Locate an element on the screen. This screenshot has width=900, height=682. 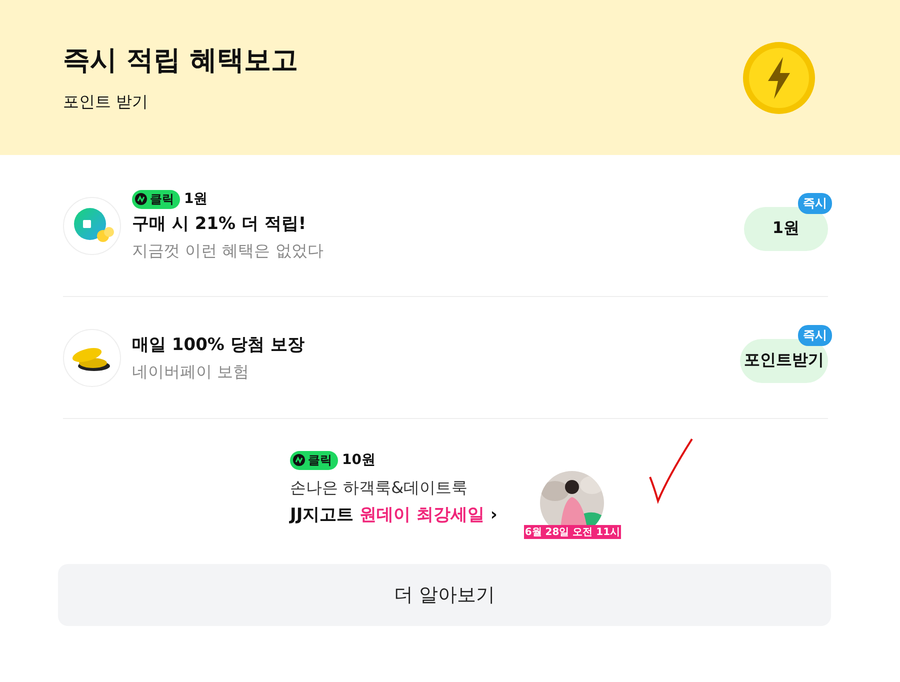
offer-title: 구매 시 21% 더 적립! is located at coordinates (220, 223).